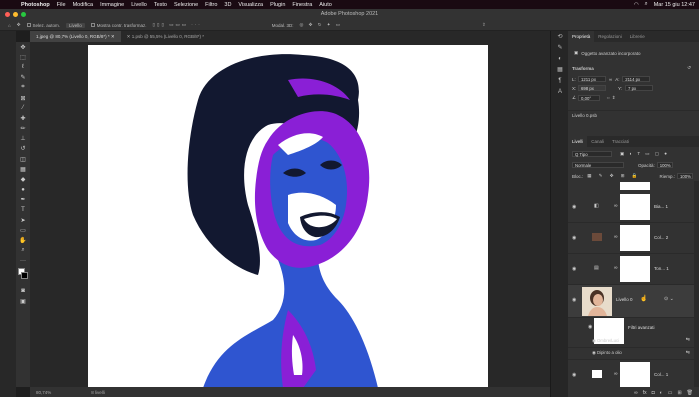  Describe the element at coordinates (631, 269) in the screenshot. I see `layer-row-tonalita: ◉ ▤ ∞ Ton... 1` at that location.